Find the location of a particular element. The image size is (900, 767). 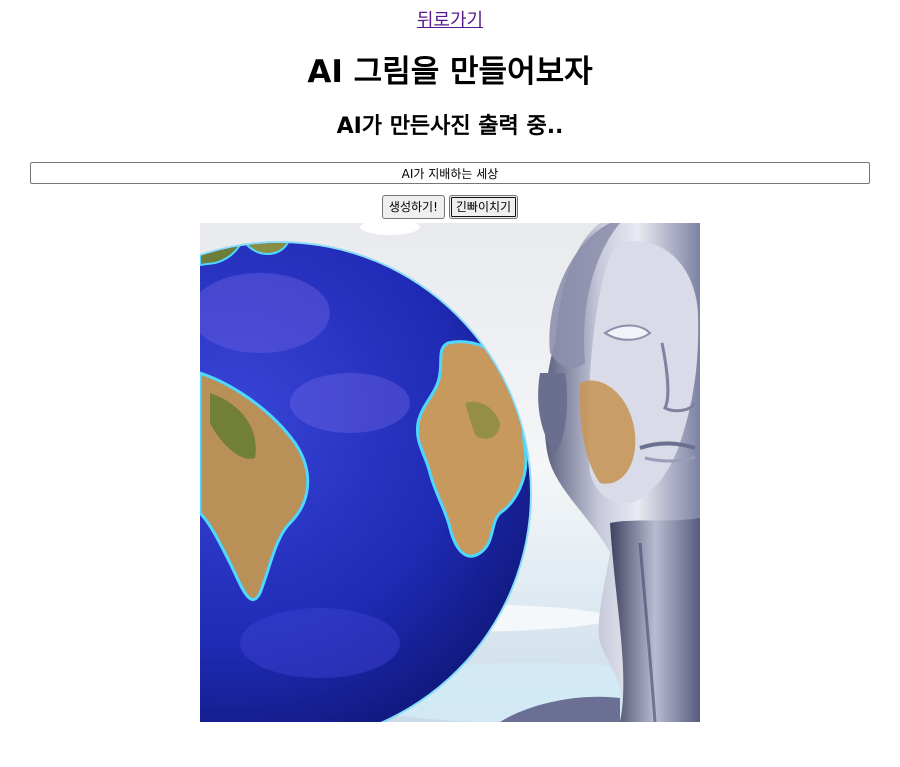

prompt-input is located at coordinates (450, 173).